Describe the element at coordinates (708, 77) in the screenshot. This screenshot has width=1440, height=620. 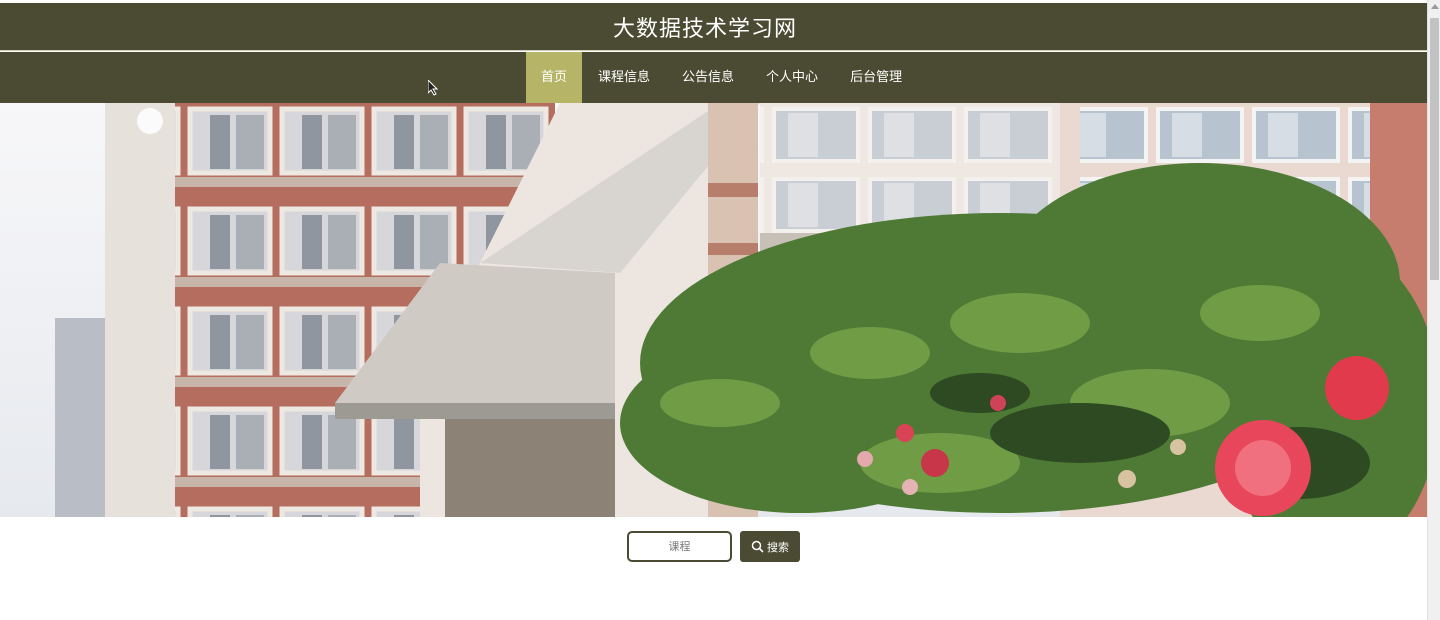
I see `nav-item-announcements: 公告信息` at that location.